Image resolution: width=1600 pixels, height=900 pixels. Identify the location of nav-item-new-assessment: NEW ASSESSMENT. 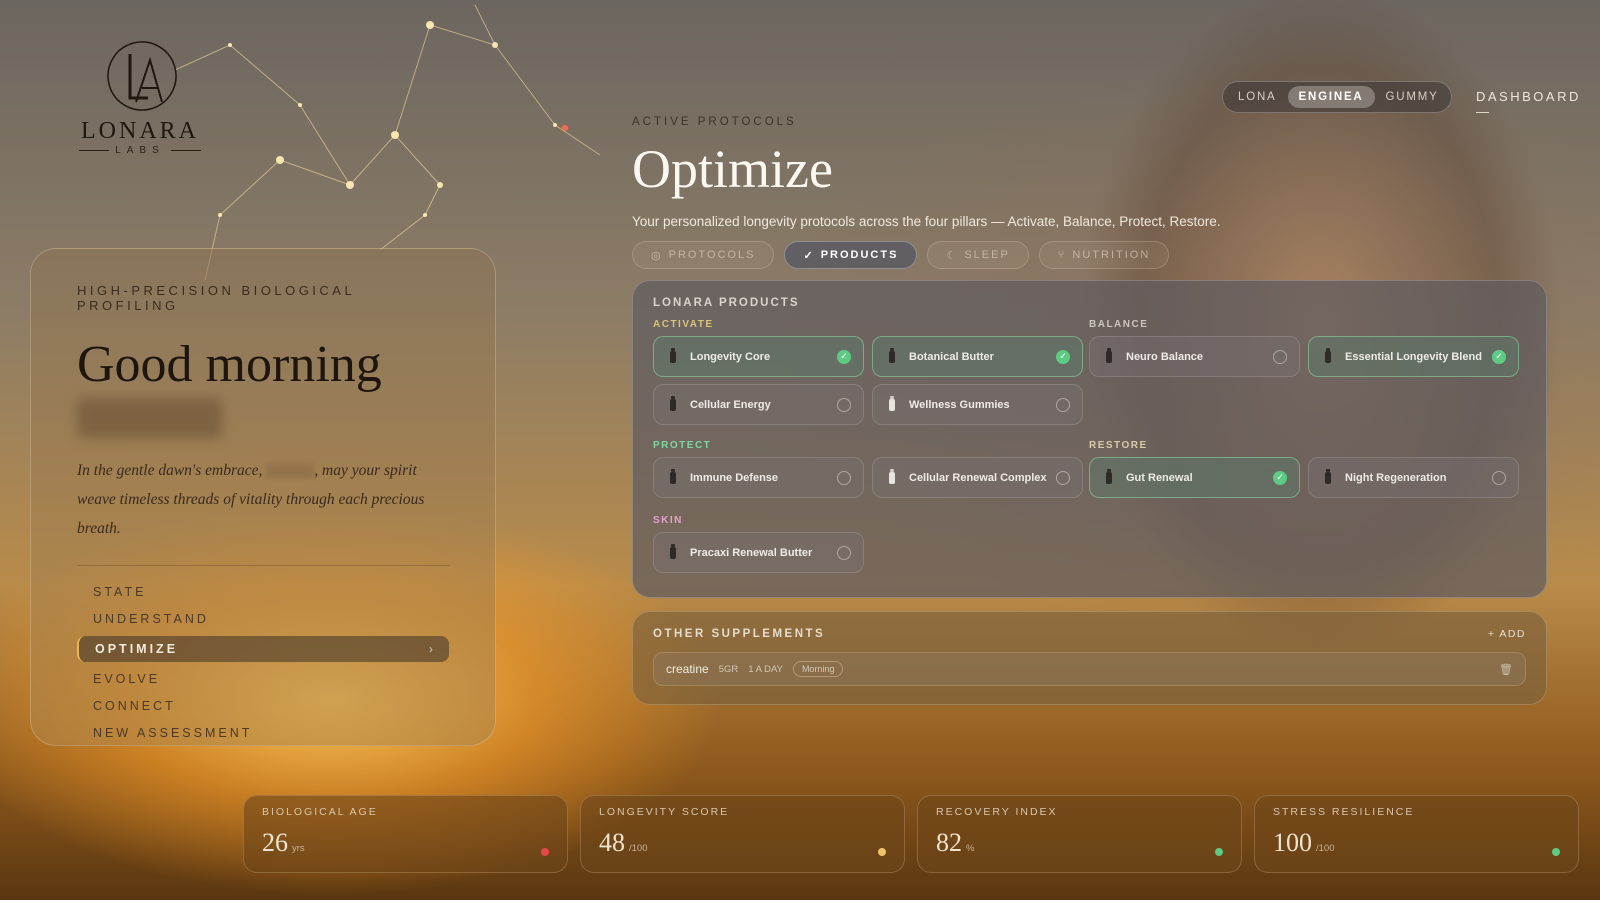
(263, 733).